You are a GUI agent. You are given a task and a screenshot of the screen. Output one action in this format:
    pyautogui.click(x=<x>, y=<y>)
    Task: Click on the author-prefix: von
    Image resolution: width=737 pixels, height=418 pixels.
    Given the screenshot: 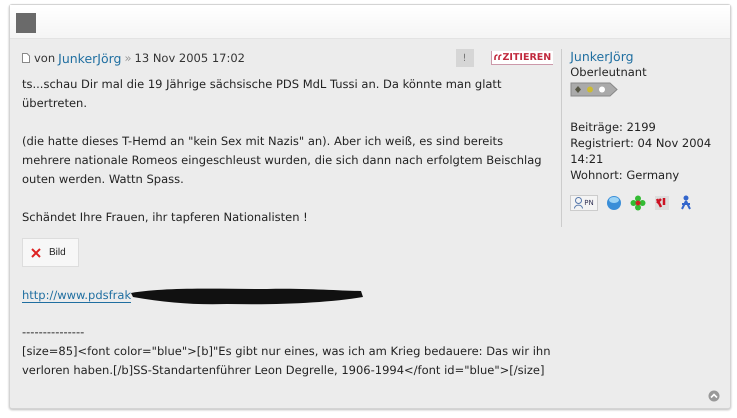 What is the action you would take?
    pyautogui.click(x=45, y=58)
    